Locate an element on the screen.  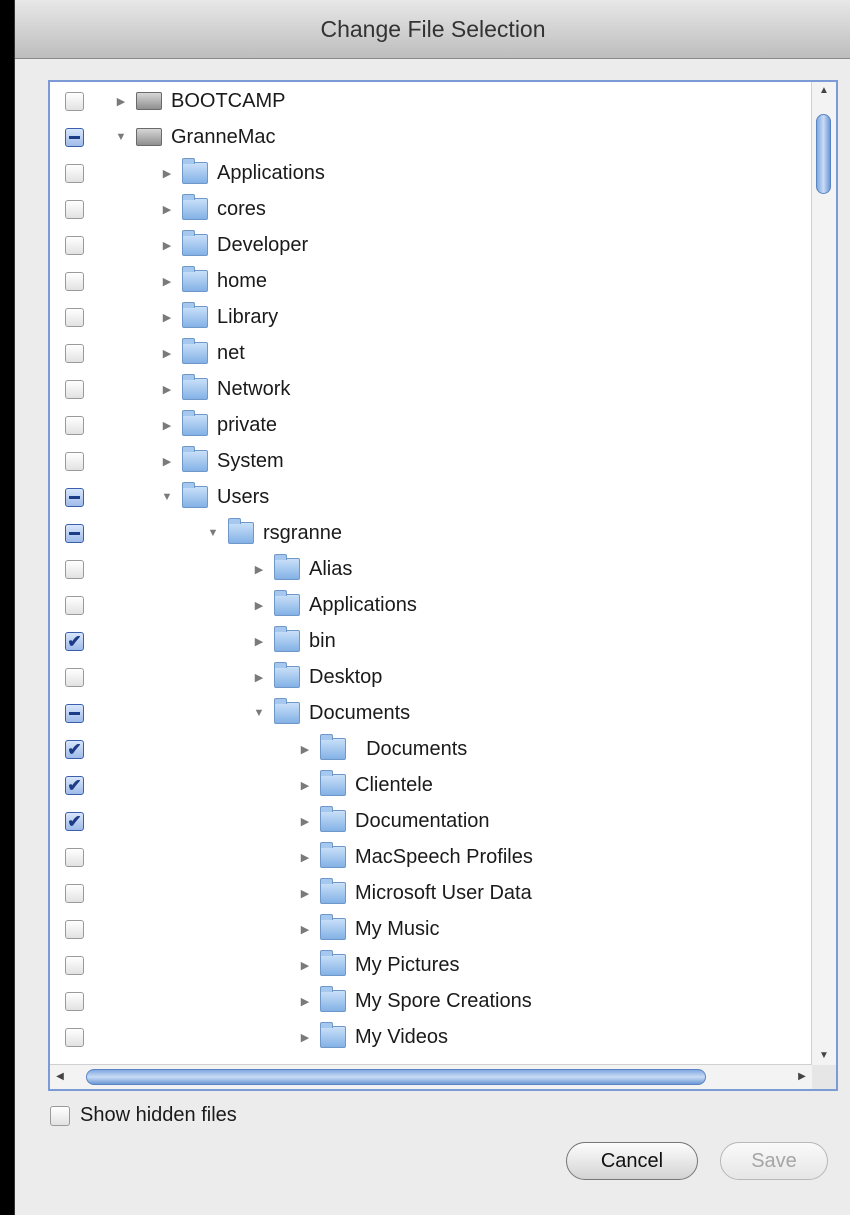
show-hidden-files-option: Show hidden files is located at coordinates (143, 1115).